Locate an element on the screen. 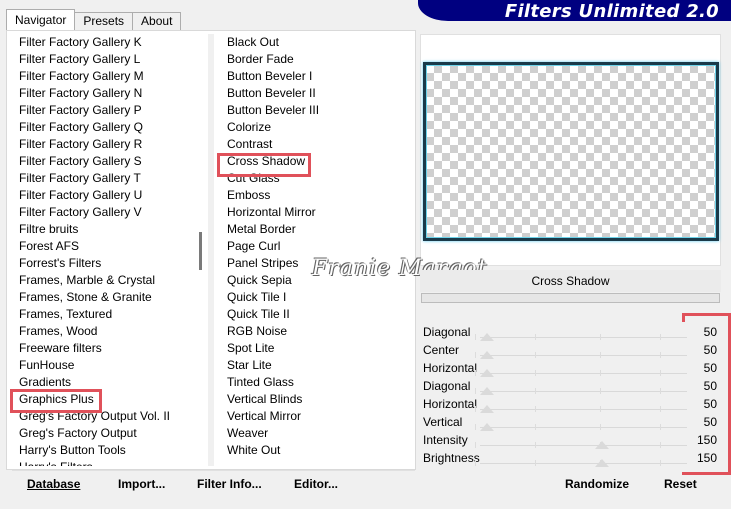 The height and width of the screenshot is (509, 731). category-item: Greg's Factory Output Vol. II is located at coordinates (106, 416).